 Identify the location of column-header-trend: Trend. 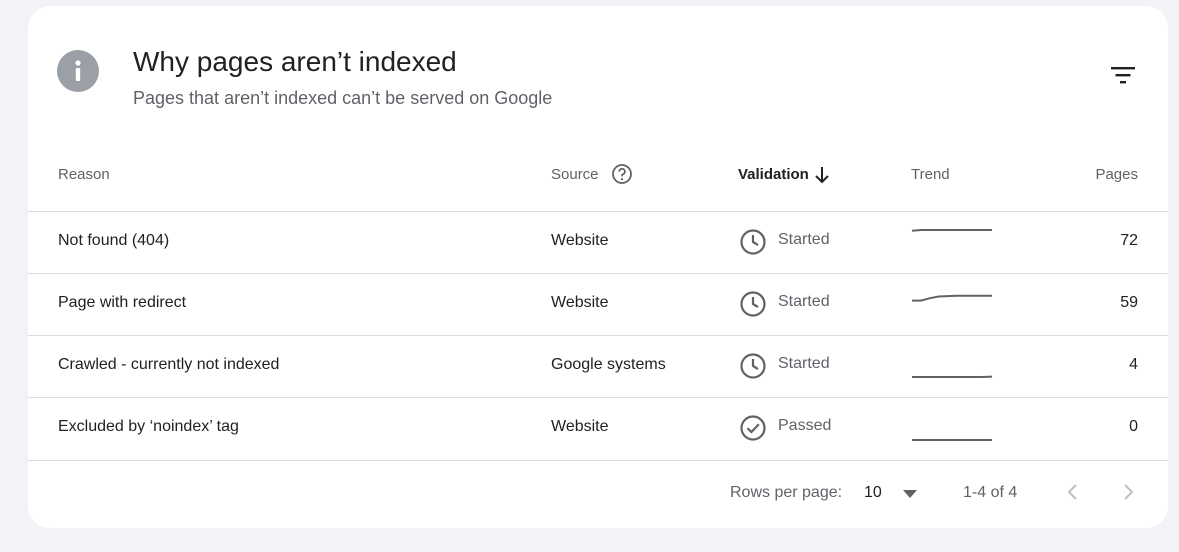
(930, 174).